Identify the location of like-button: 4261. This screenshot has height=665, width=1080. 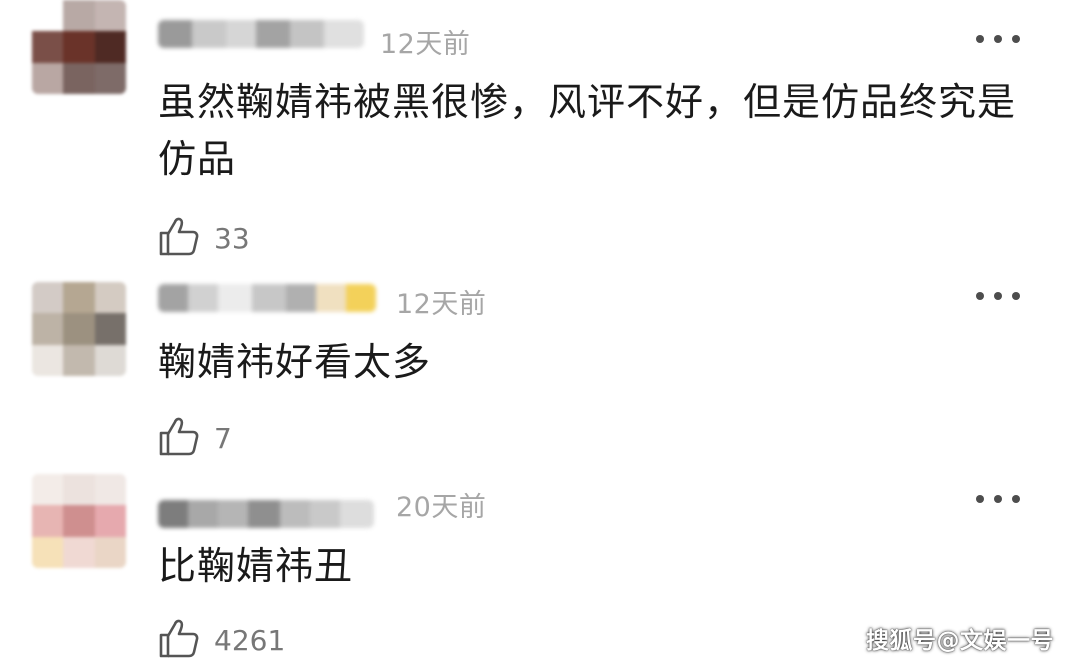
(221, 638).